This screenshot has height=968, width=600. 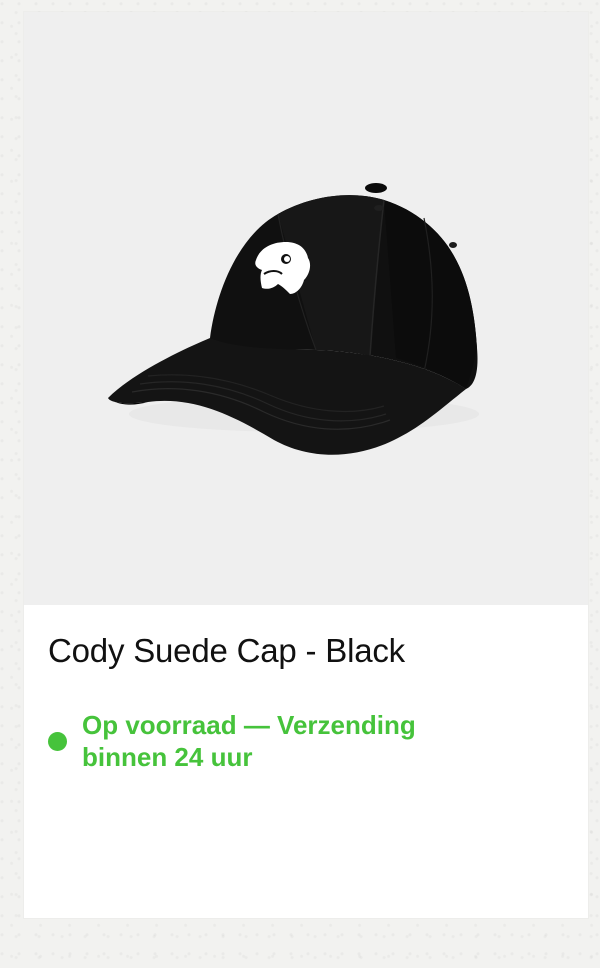 I want to click on product-title: Cody Suede Cap - Black, so click(x=226, y=651).